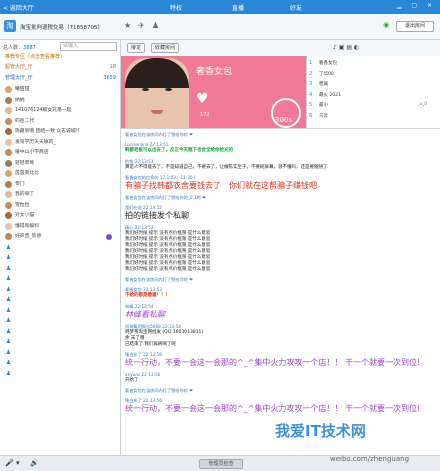 Image resolution: width=440 pixels, height=471 pixels. Describe the element at coordinates (60, 122) in the screenshot. I see `user-list-item: 的爸二代` at that location.